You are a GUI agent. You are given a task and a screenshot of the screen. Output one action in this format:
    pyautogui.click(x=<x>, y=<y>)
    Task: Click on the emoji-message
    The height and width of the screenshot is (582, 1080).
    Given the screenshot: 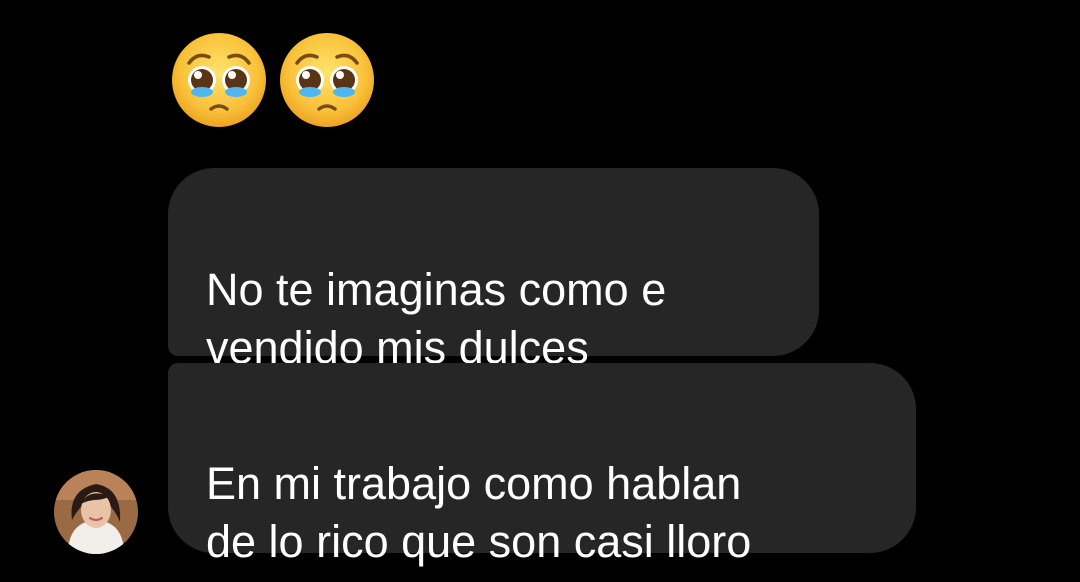 What is the action you would take?
    pyautogui.click(x=273, y=80)
    